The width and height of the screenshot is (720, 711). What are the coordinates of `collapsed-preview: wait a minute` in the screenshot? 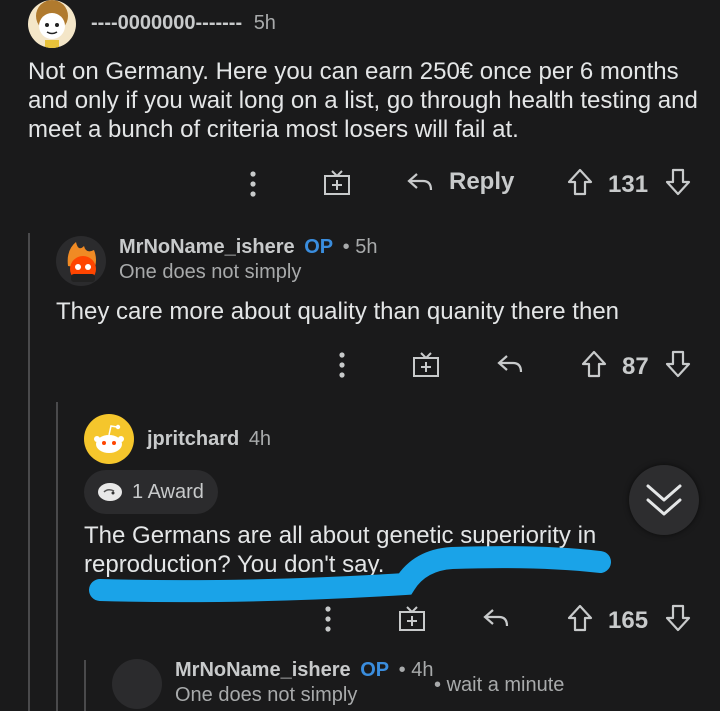 It's located at (505, 685).